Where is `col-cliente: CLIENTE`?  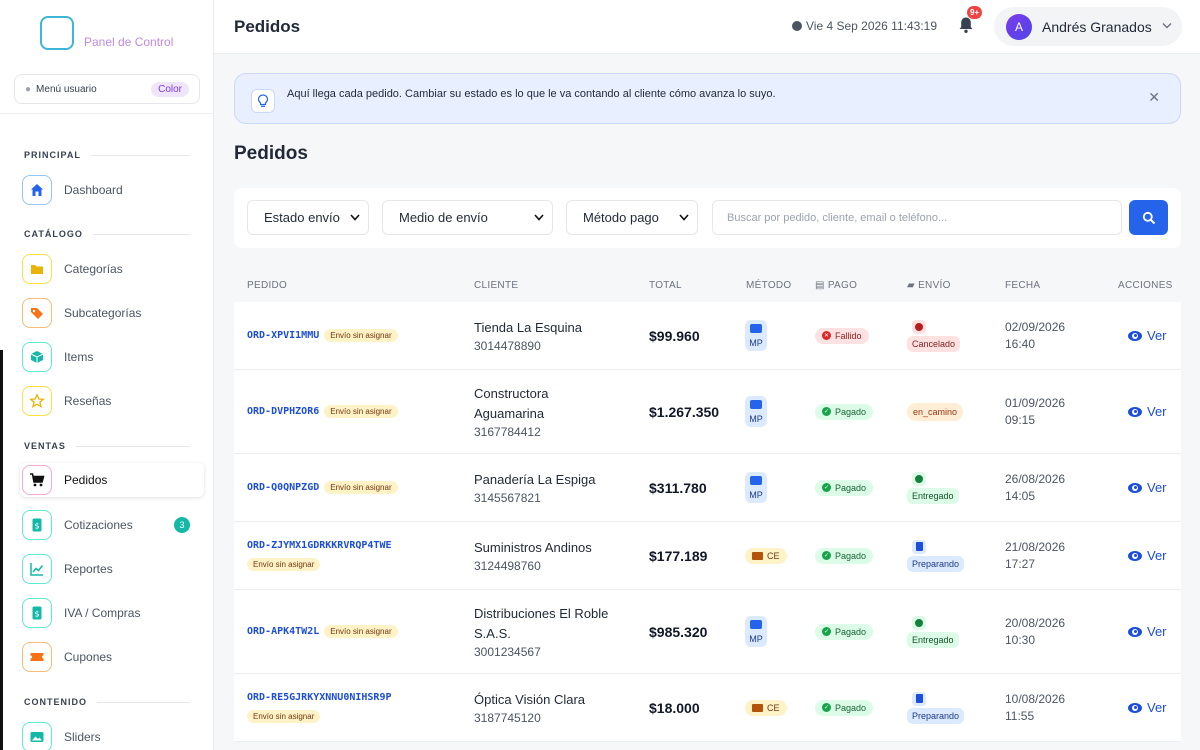 col-cliente: CLIENTE is located at coordinates (496, 285).